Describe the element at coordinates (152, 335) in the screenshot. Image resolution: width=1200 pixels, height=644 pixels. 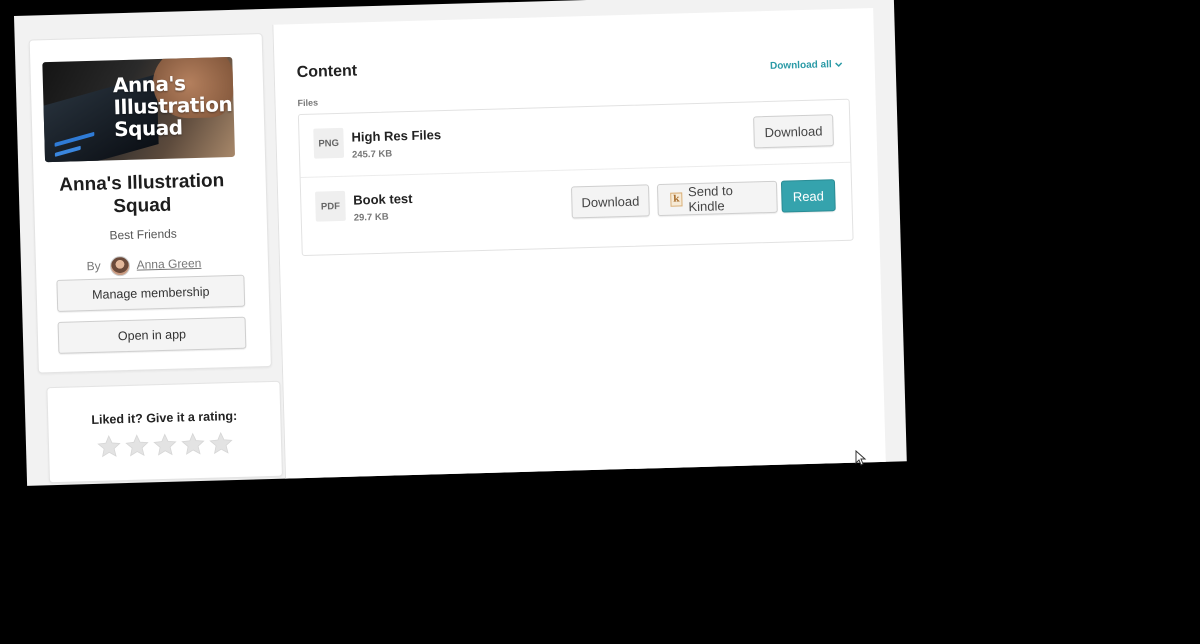
I see `open-in-app-button: Open in app` at that location.